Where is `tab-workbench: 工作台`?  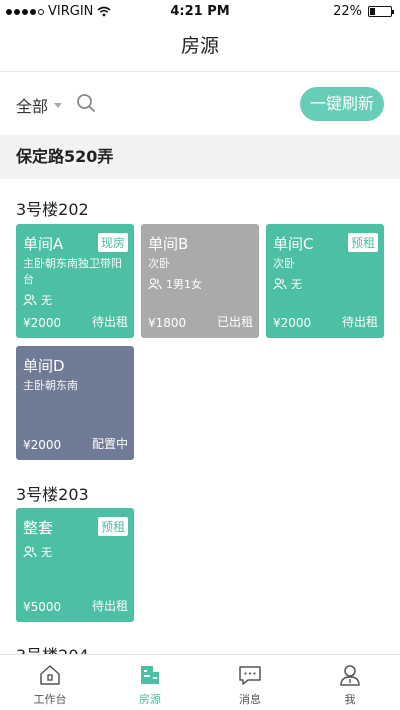
tab-workbench: 工作台 is located at coordinates (50, 682).